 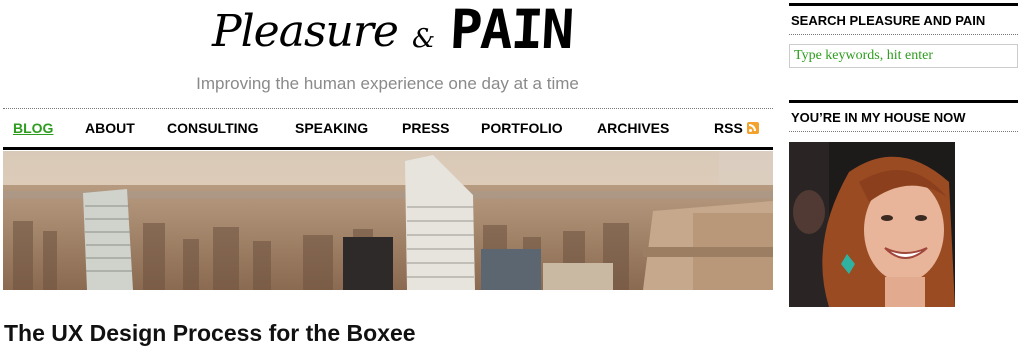 What do you see at coordinates (305, 31) in the screenshot?
I see `logo-script-text: Pleasure` at bounding box center [305, 31].